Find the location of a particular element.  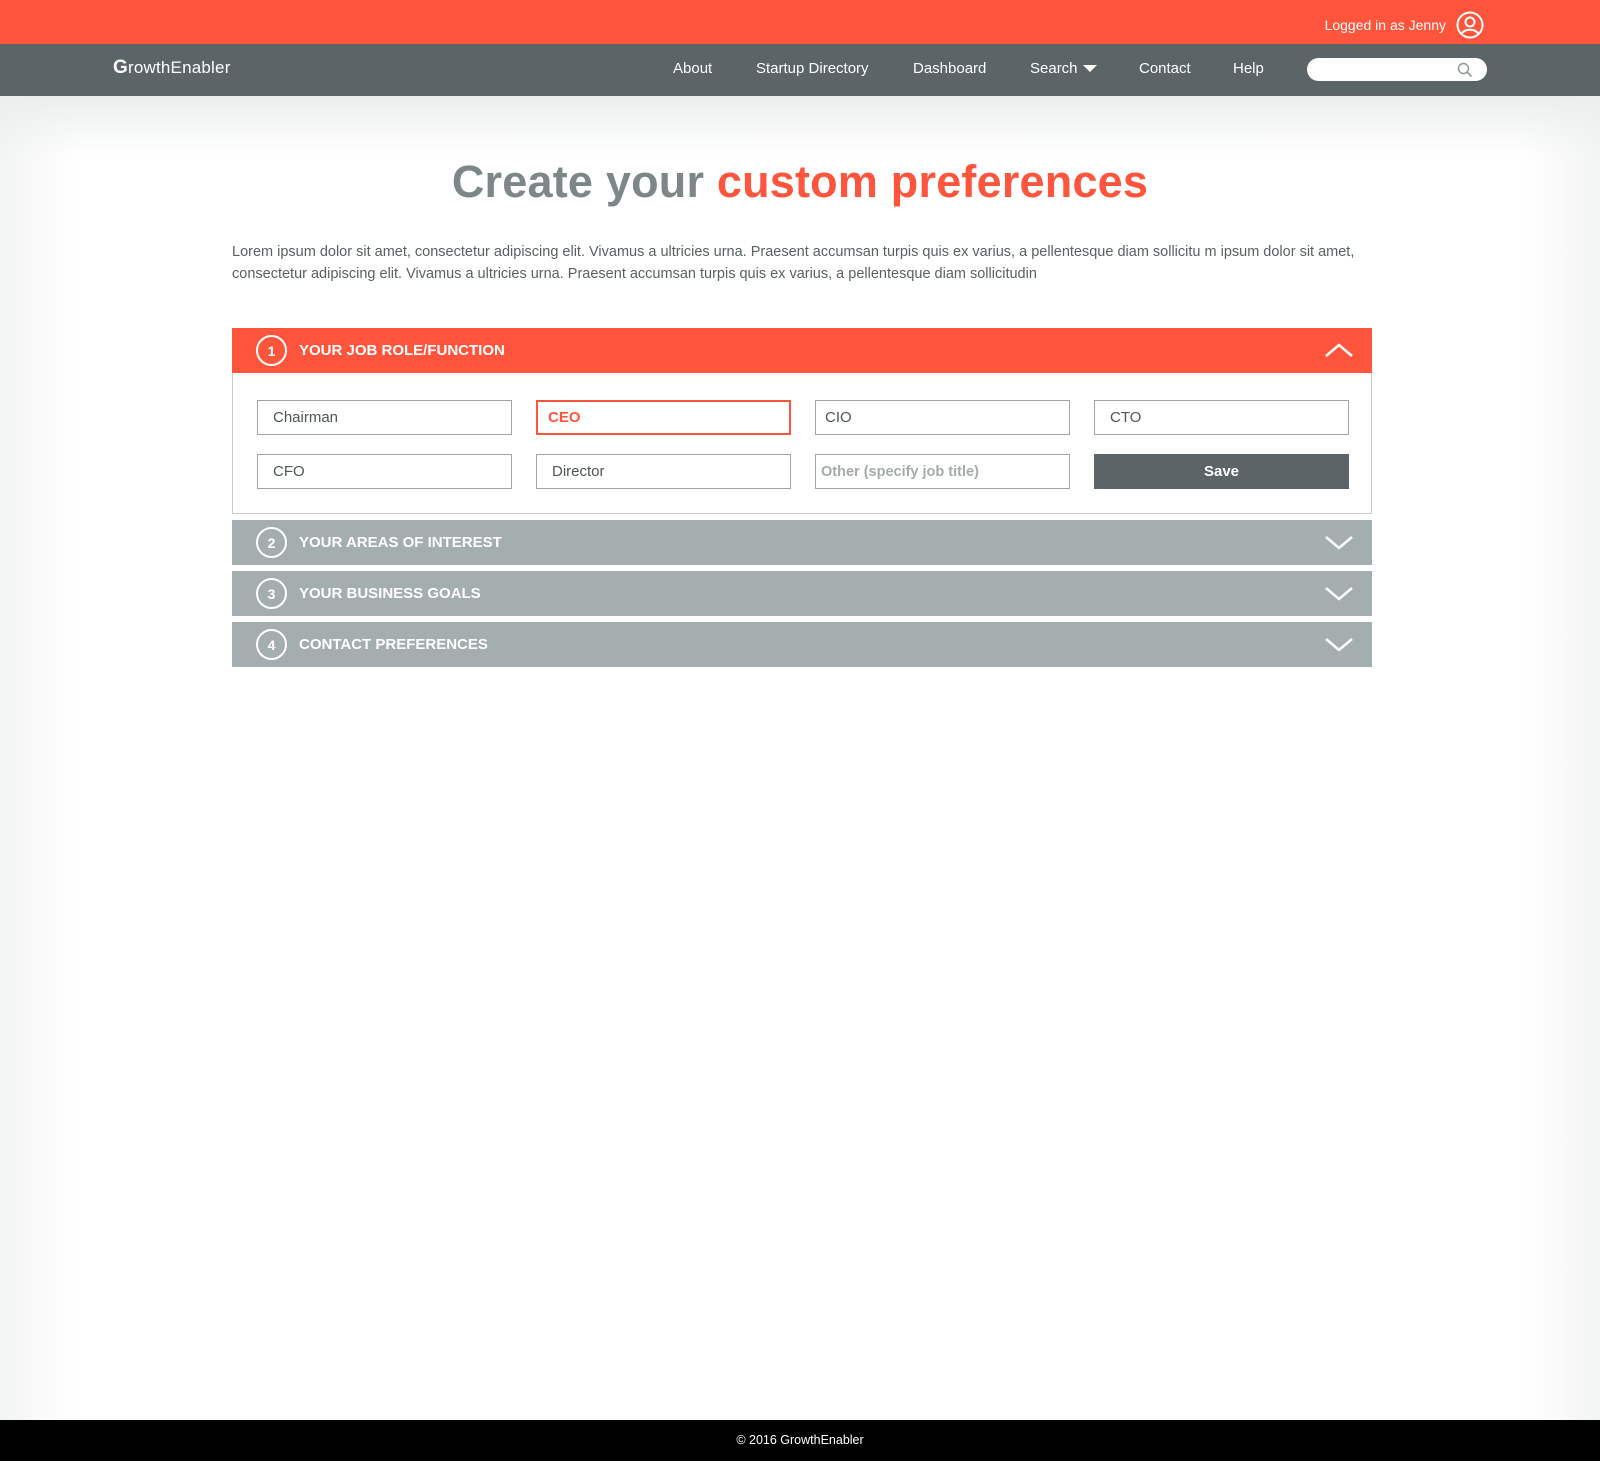

page-title-accent: custom preferences is located at coordinates (932, 181).